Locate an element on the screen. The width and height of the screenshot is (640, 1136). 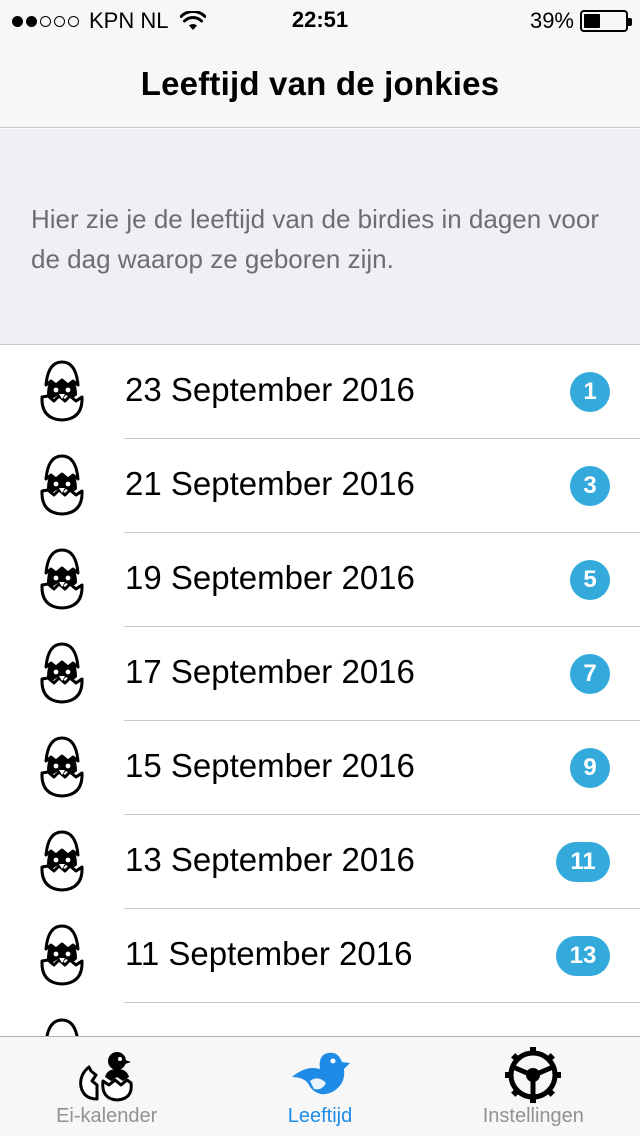
list-item: 11 September 2016 13 is located at coordinates (320, 956).